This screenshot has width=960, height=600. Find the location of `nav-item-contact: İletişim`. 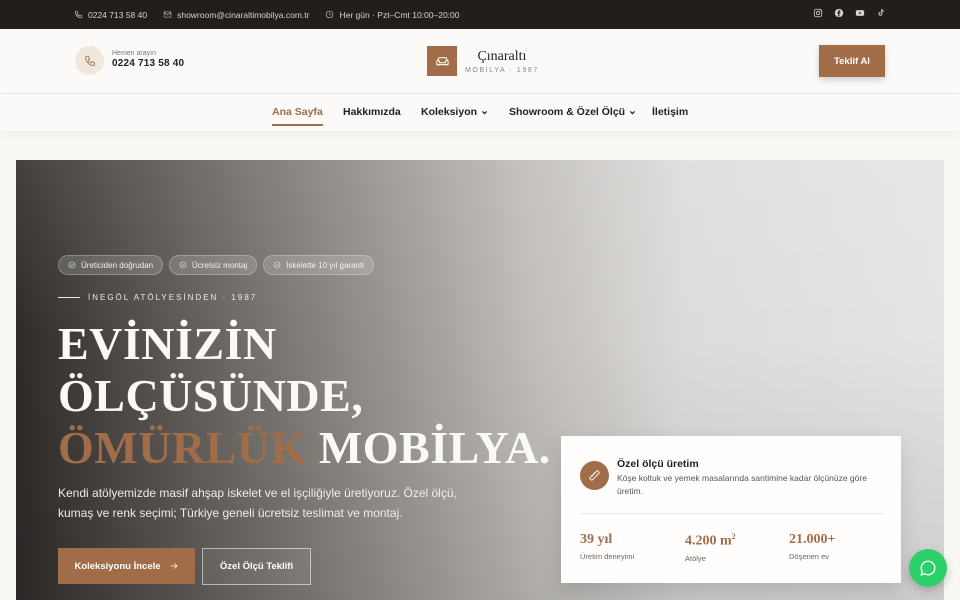

nav-item-contact: İletişim is located at coordinates (670, 112).